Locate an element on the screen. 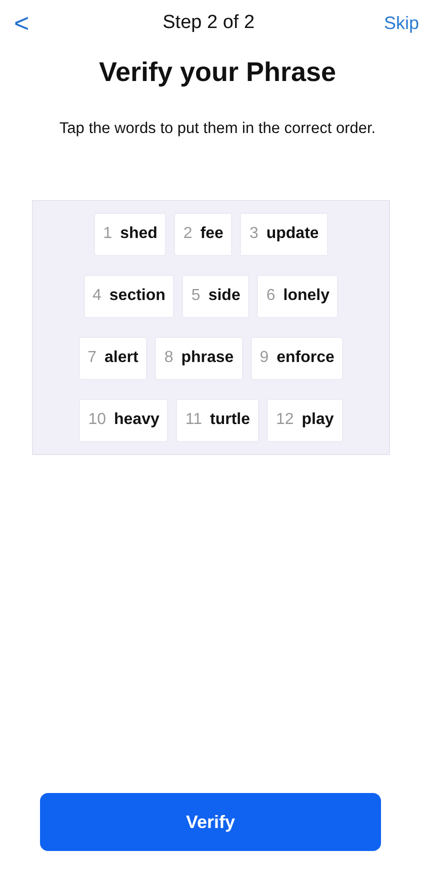 This screenshot has width=435, height=889. word-chip: 3 update is located at coordinates (284, 234).